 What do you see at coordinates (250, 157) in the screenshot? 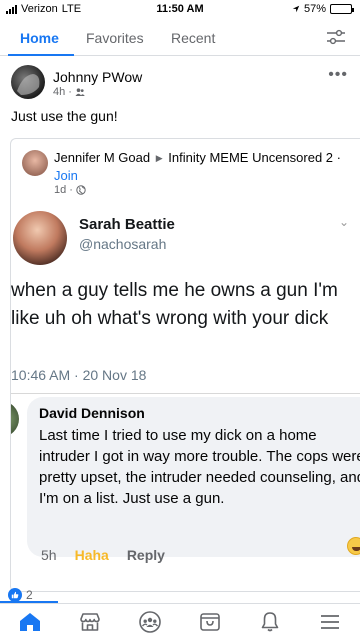
I see `group-name: Infinity MEME Uncensored 2` at bounding box center [250, 157].